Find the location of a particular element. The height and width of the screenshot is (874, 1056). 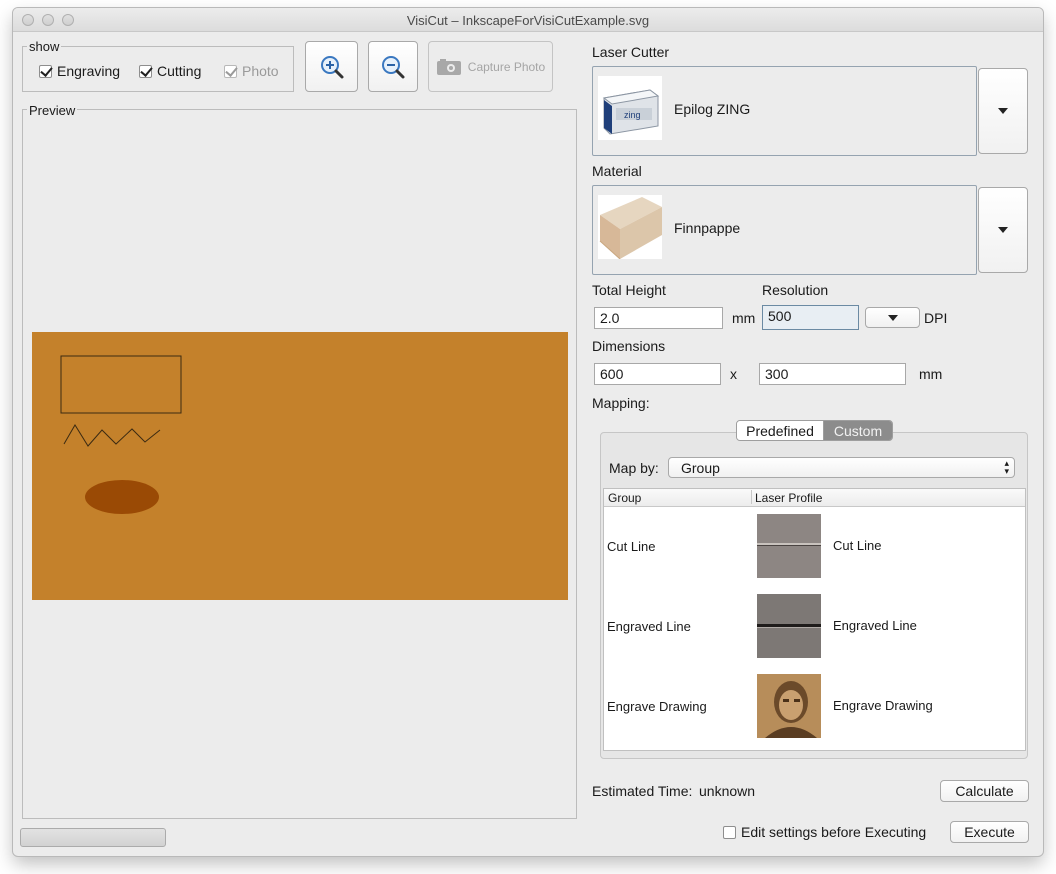

resolution-label: Resolution is located at coordinates (795, 290).